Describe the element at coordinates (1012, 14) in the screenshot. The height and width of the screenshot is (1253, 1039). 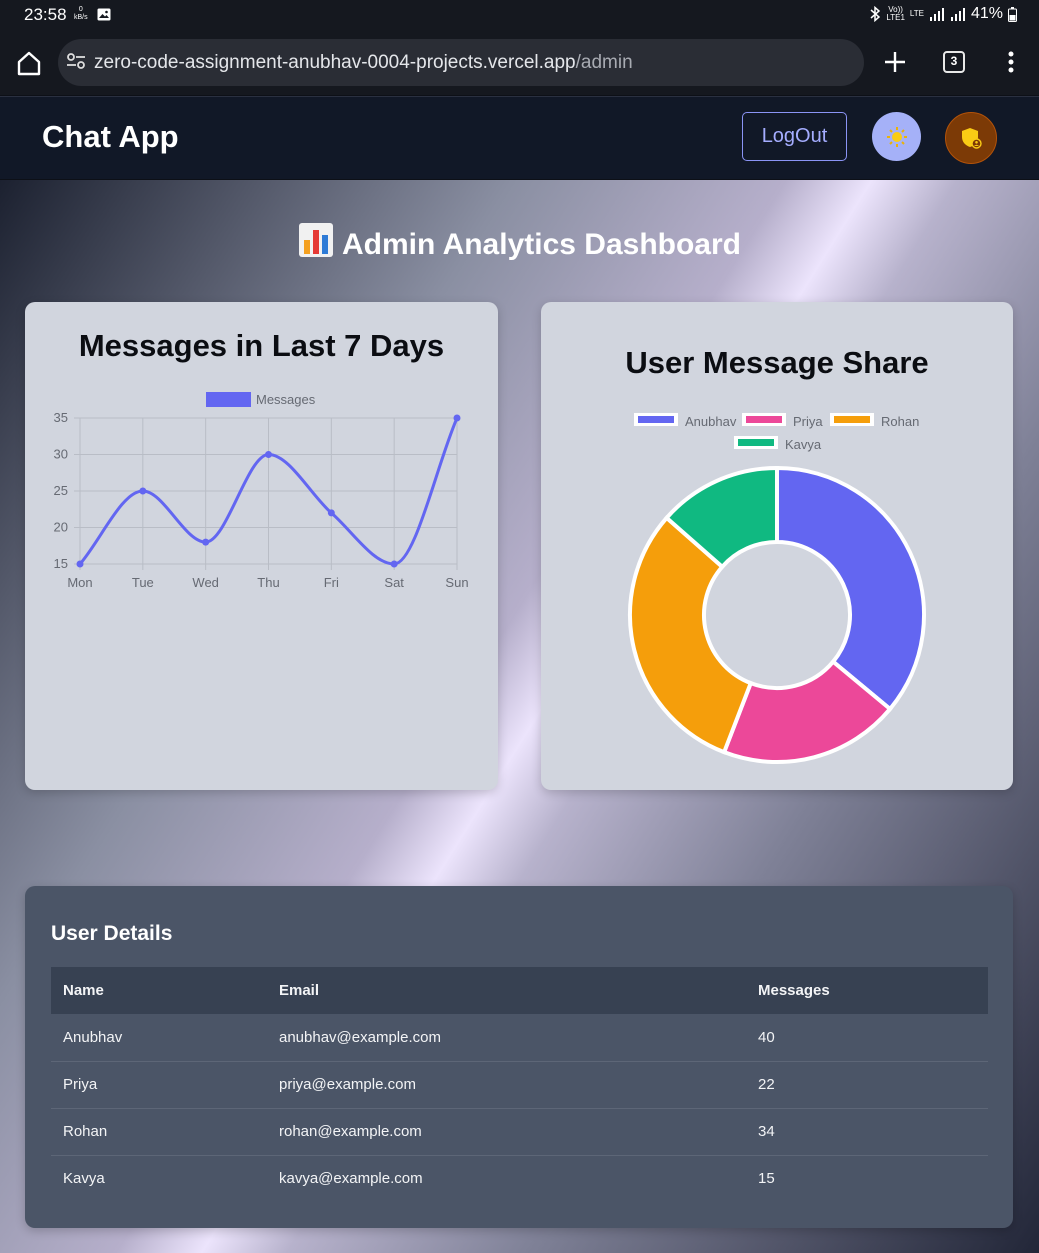
I see `battery-icon` at that location.